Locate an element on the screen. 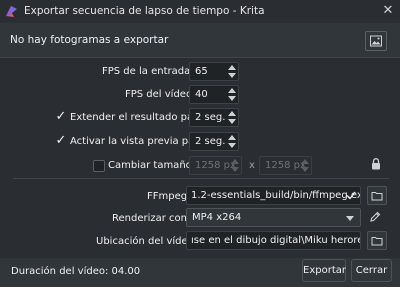 The width and height of the screenshot is (400, 287). extend-result-value: 2 seg. is located at coordinates (210, 117).